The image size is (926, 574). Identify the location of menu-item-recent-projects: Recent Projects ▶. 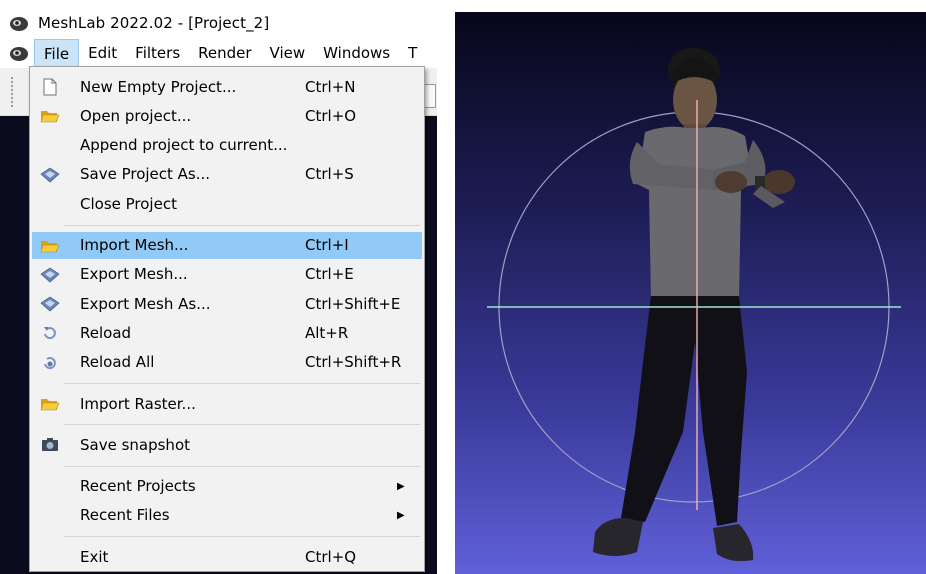
(227, 486).